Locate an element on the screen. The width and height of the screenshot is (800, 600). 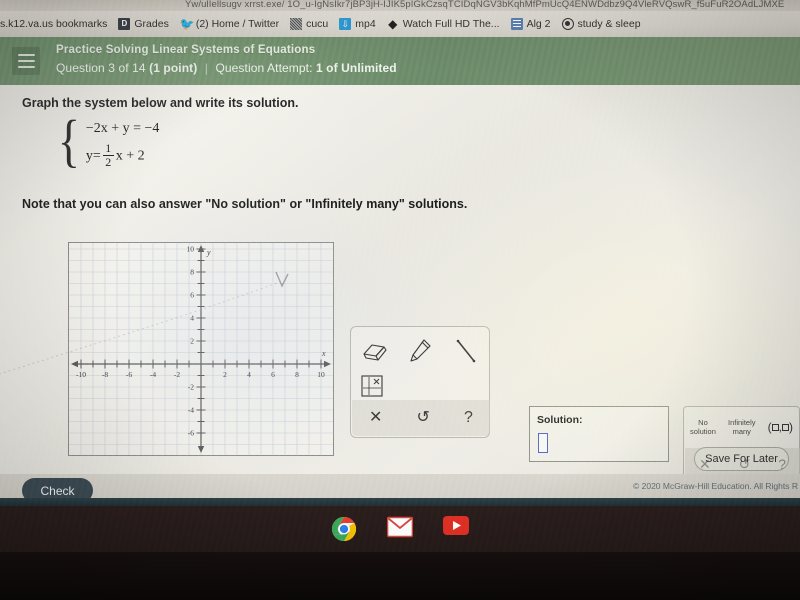
clear-graph-button: ✕ is located at coordinates (375, 418).